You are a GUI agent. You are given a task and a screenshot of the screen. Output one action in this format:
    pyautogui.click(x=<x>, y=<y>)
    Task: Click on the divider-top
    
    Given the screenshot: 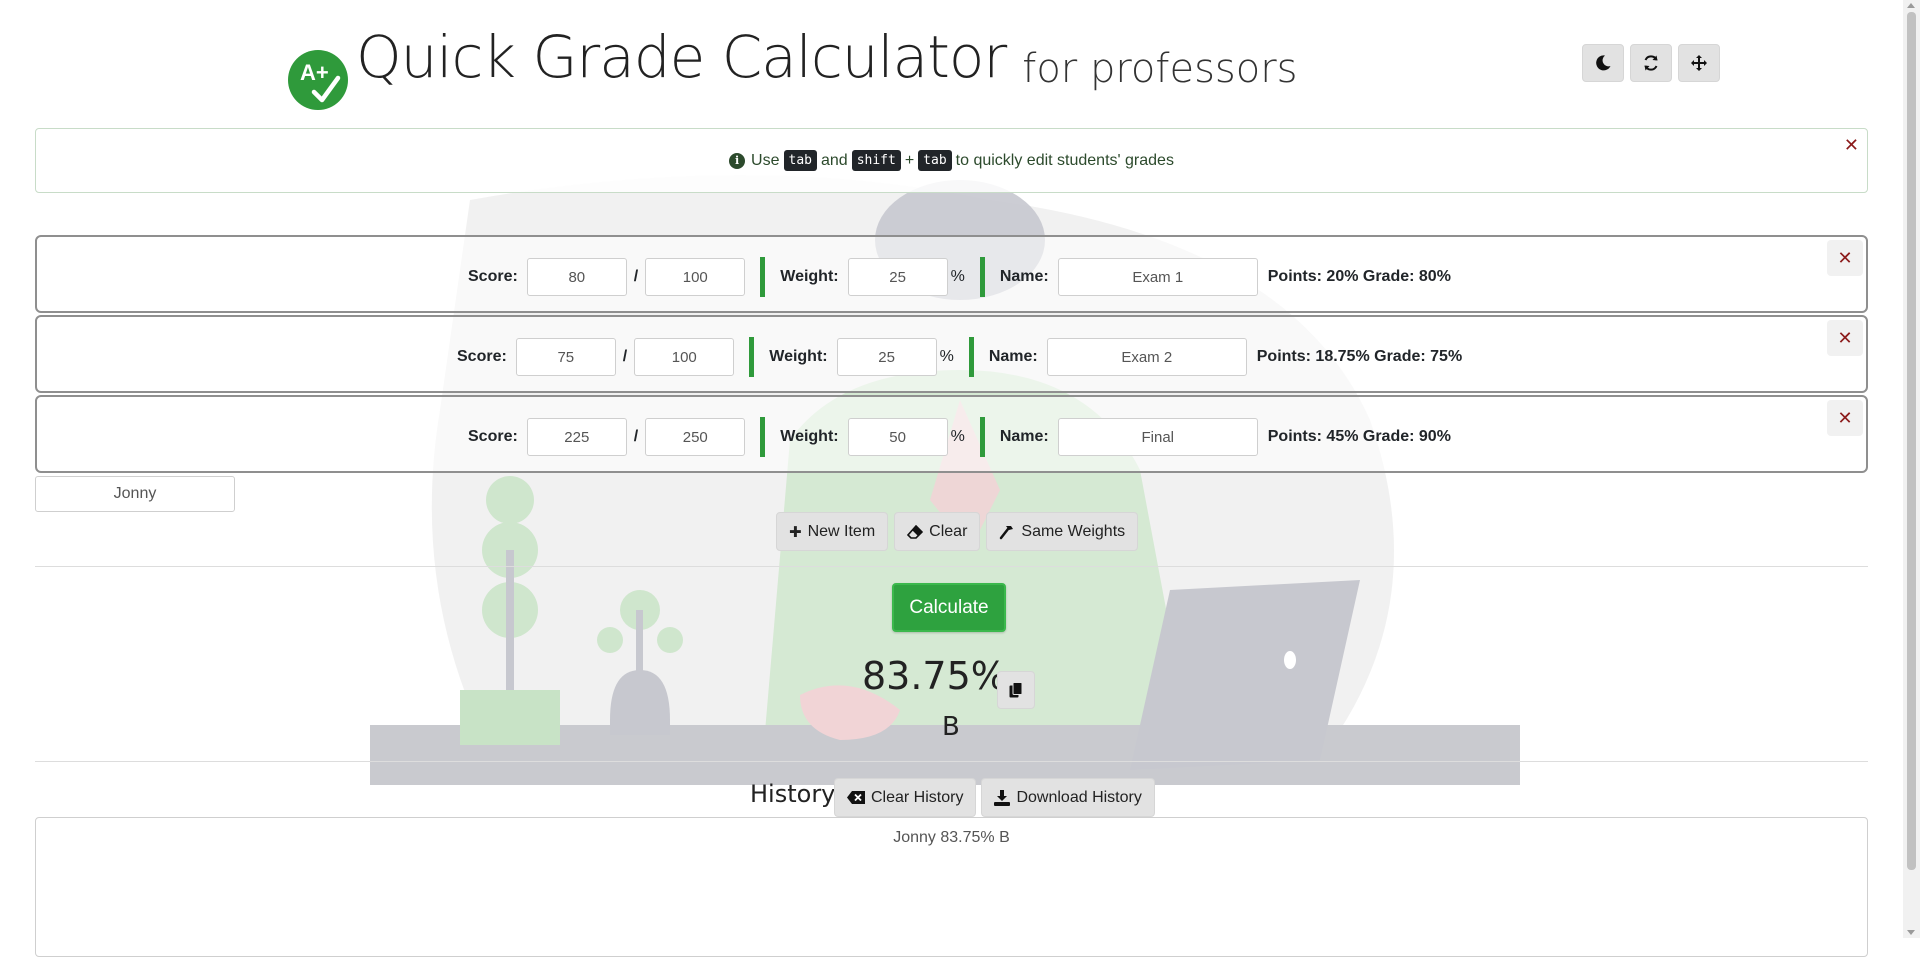 What is the action you would take?
    pyautogui.click(x=951, y=566)
    